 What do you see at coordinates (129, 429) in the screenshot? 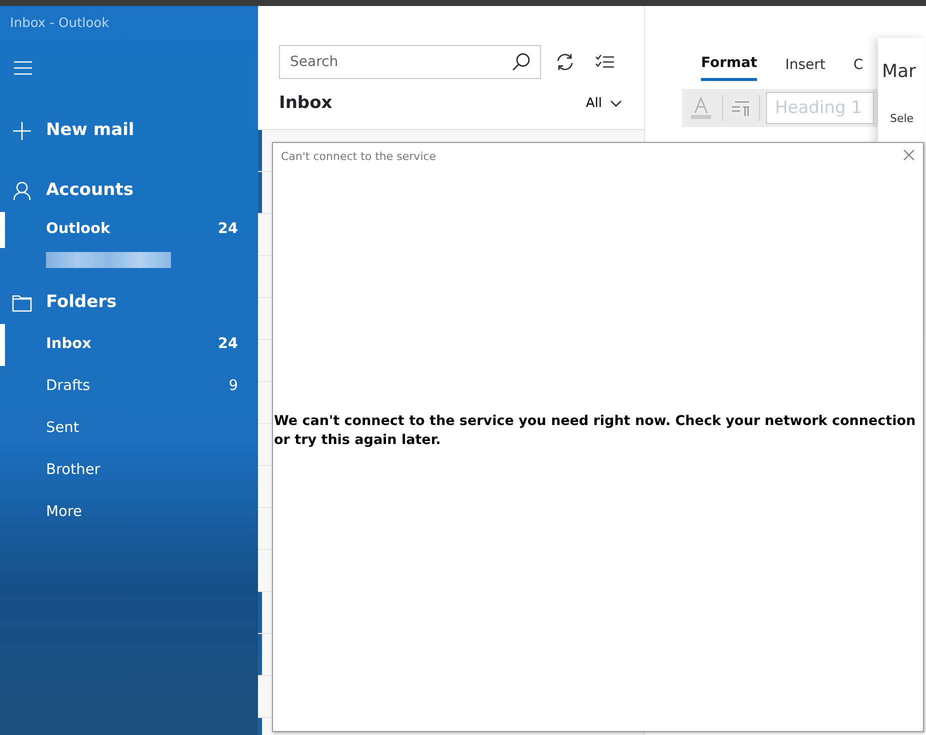
I see `folder-item: Sent` at bounding box center [129, 429].